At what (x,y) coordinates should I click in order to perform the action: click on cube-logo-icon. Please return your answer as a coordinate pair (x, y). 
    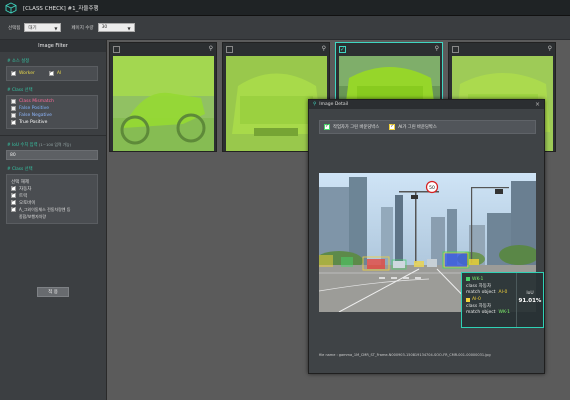
    Looking at the image, I should click on (11, 7).